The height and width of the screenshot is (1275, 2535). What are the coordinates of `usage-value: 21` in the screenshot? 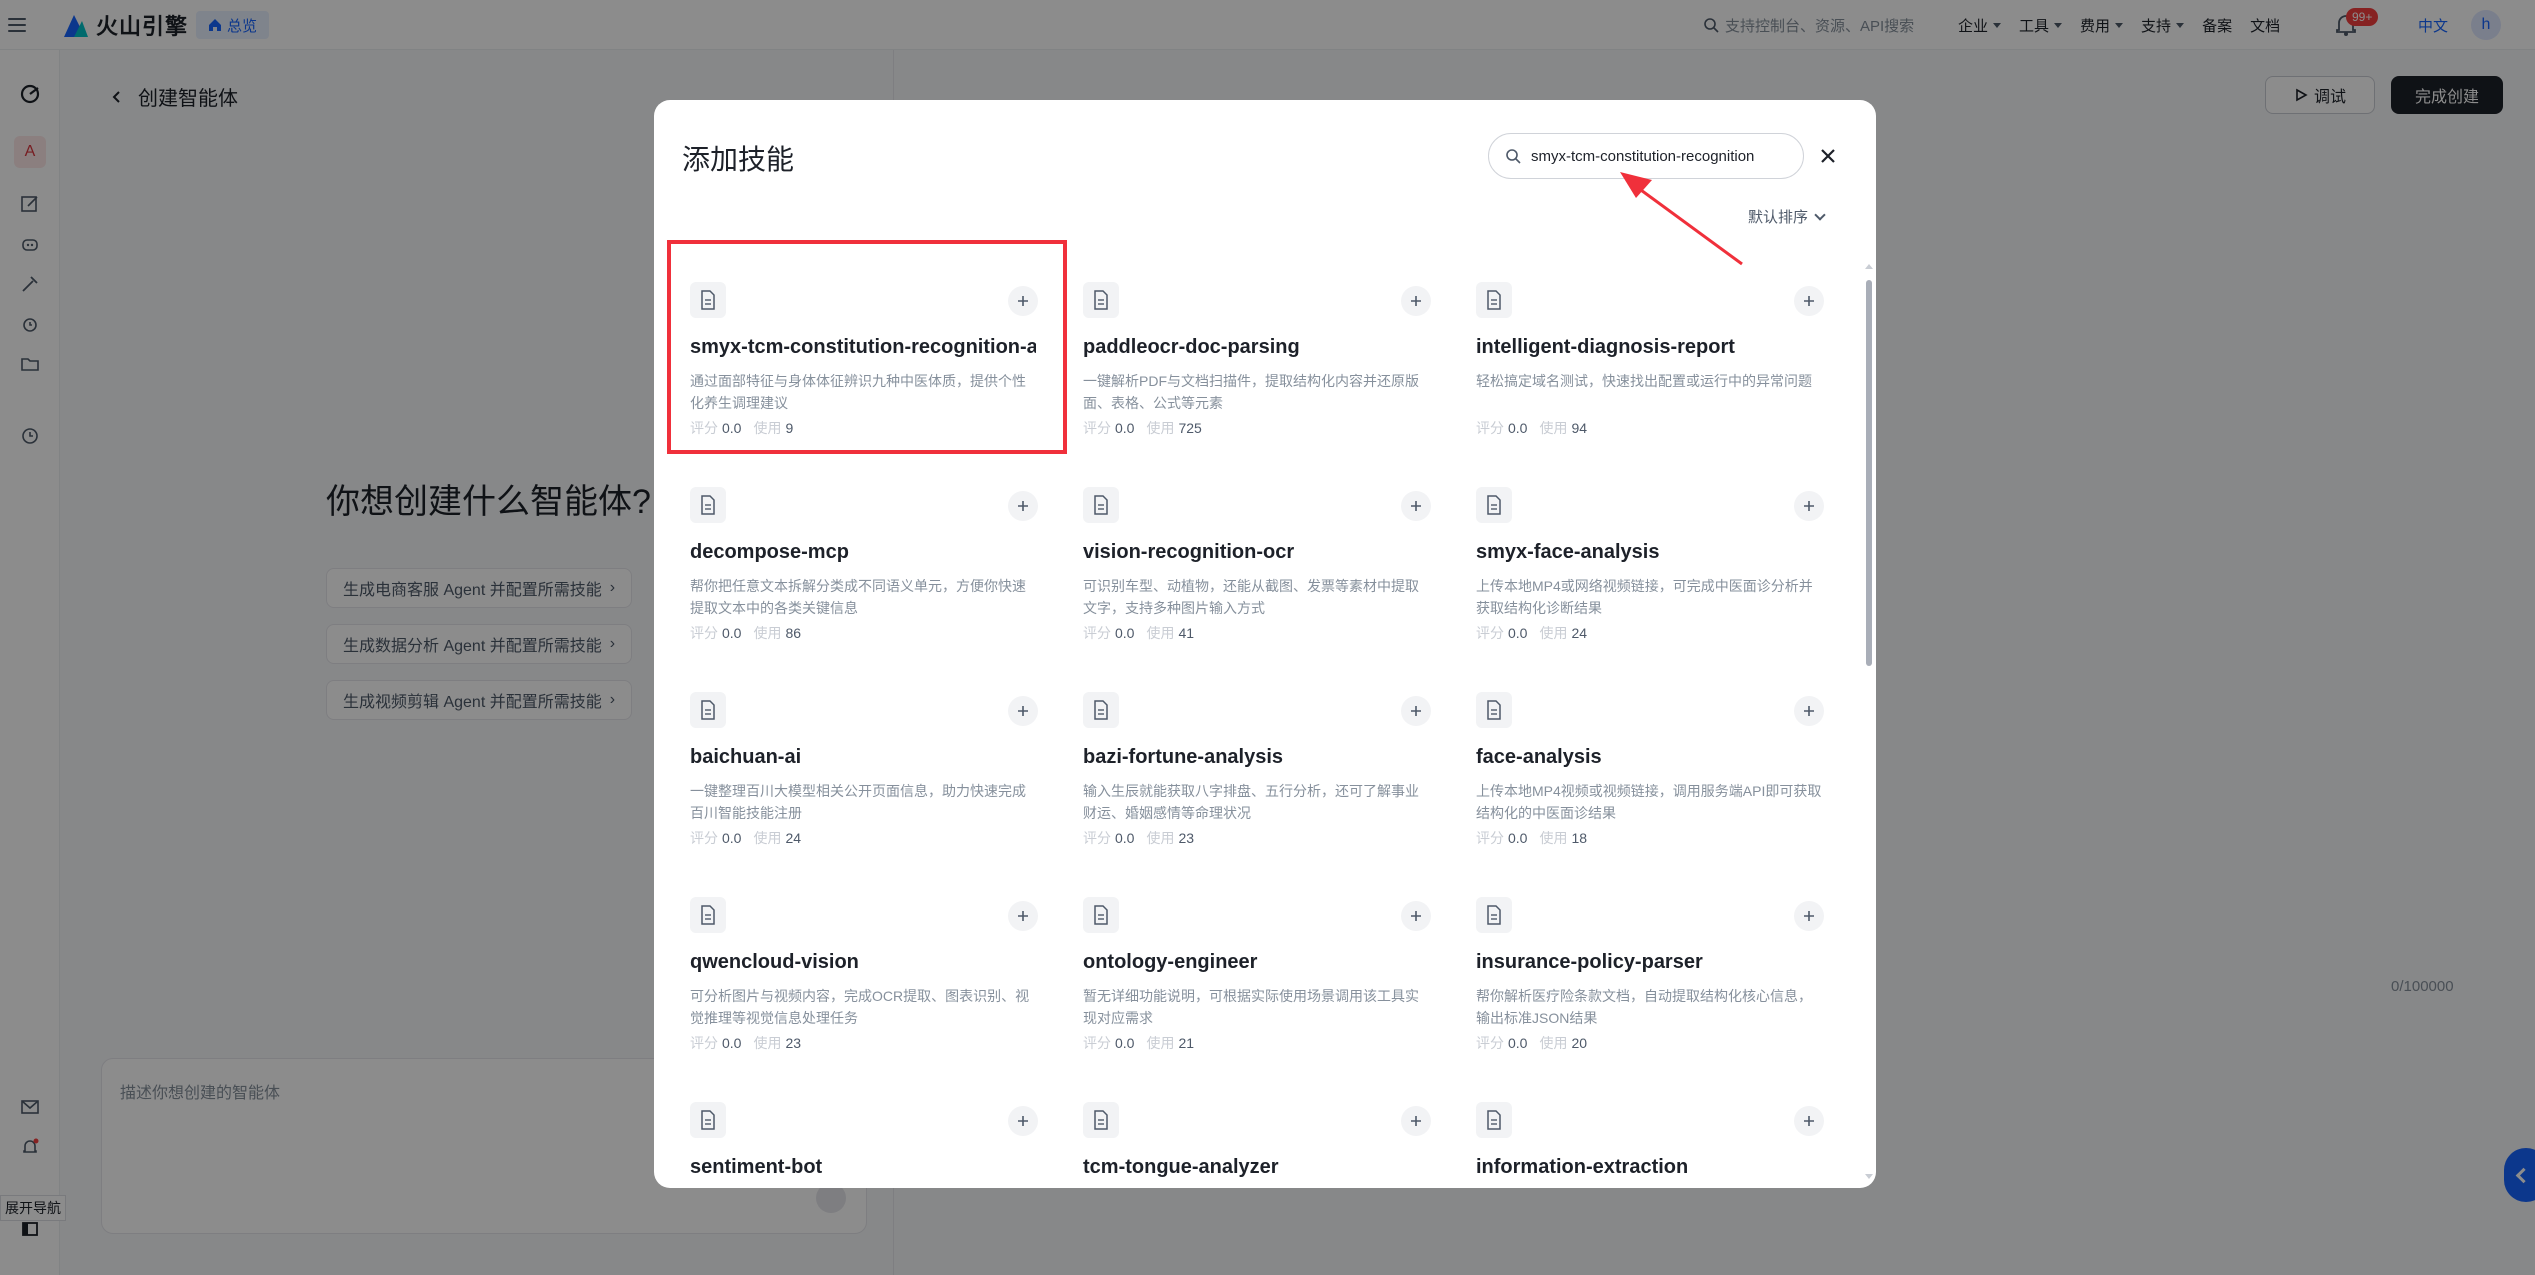 It's located at (1186, 1043).